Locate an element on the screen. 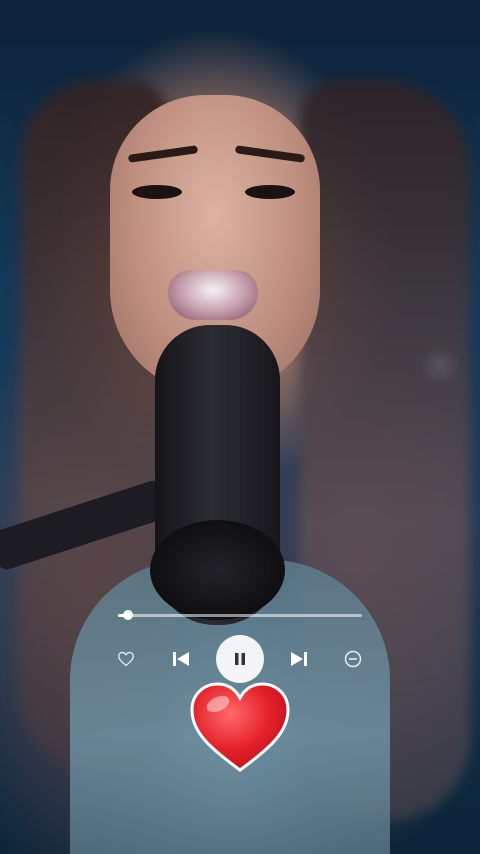 The image size is (480, 854). previous-button is located at coordinates (181, 659).